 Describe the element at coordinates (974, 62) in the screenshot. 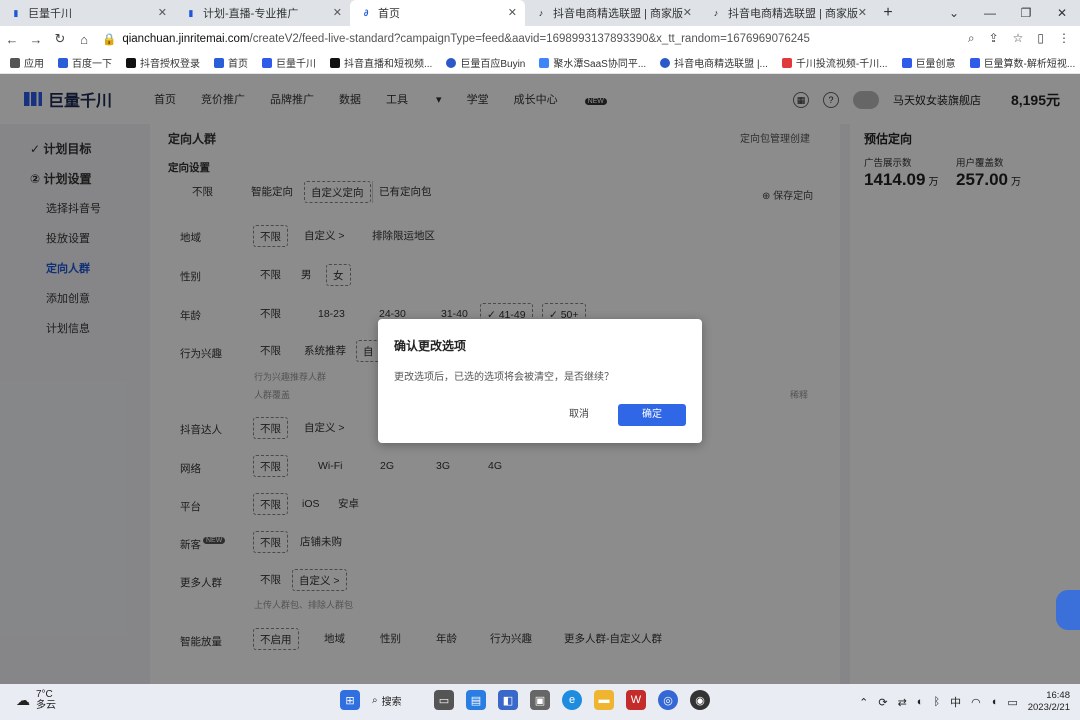

I see `suanshu-icon` at that location.